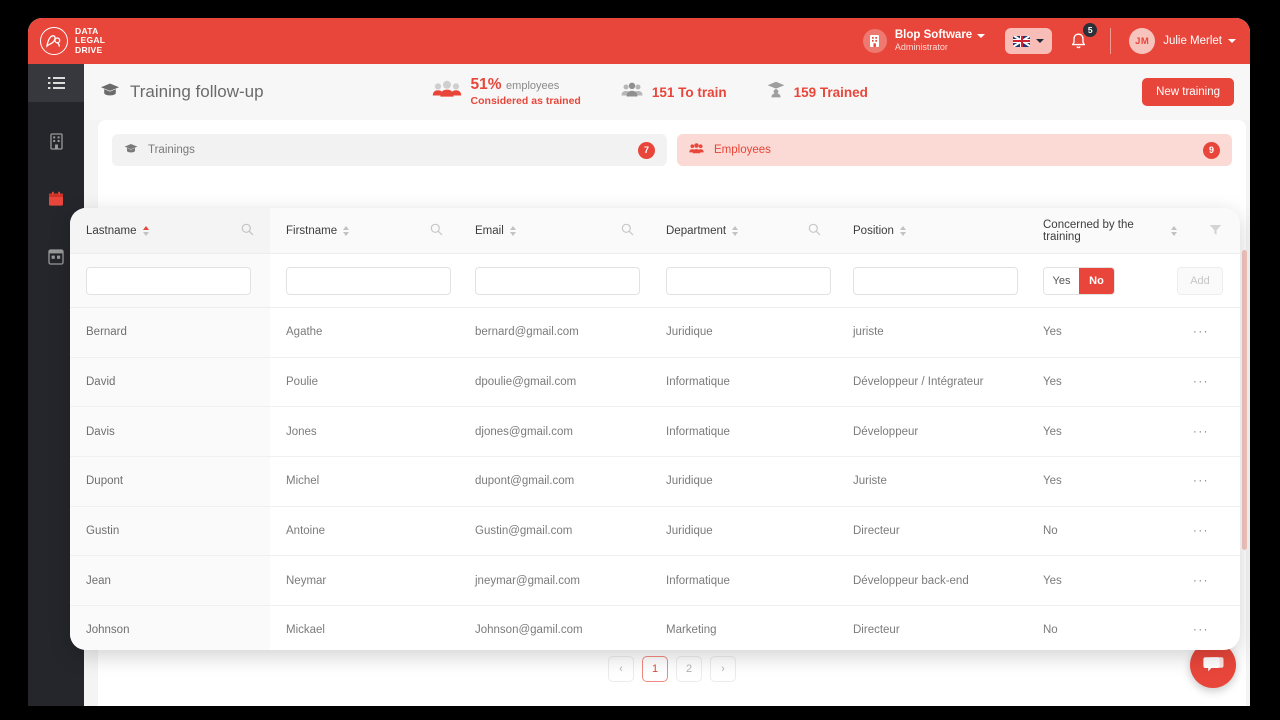 This screenshot has height=720, width=1280. I want to click on column-header-firstname: Firstname, so click(364, 231).